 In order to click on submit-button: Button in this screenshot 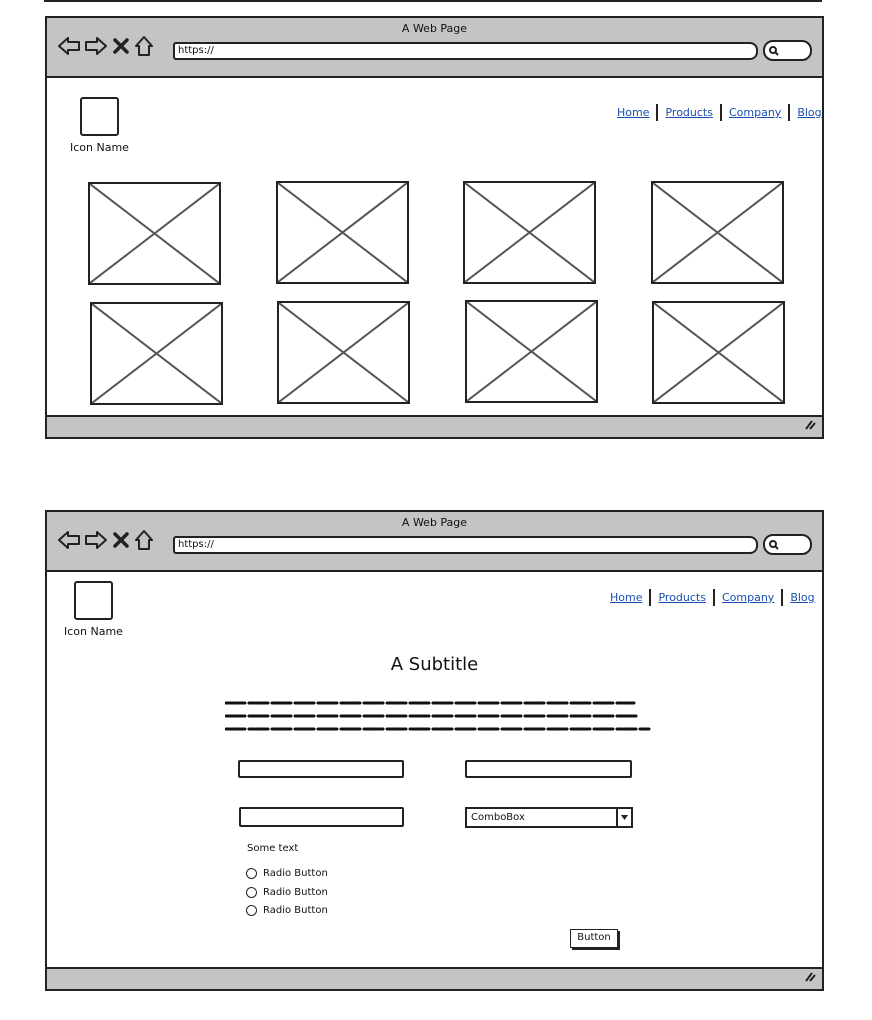, I will do `click(594, 938)`.